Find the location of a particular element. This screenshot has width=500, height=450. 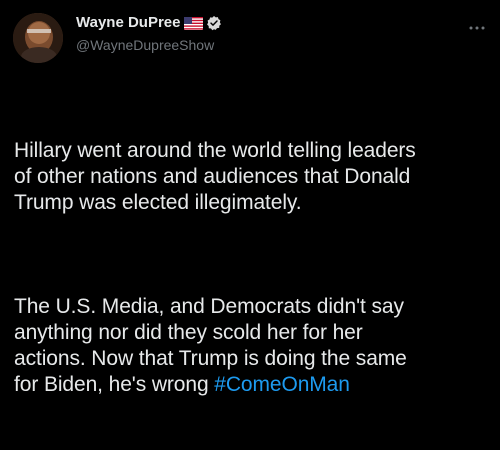

display-name: Wayne DuPree is located at coordinates (128, 23).